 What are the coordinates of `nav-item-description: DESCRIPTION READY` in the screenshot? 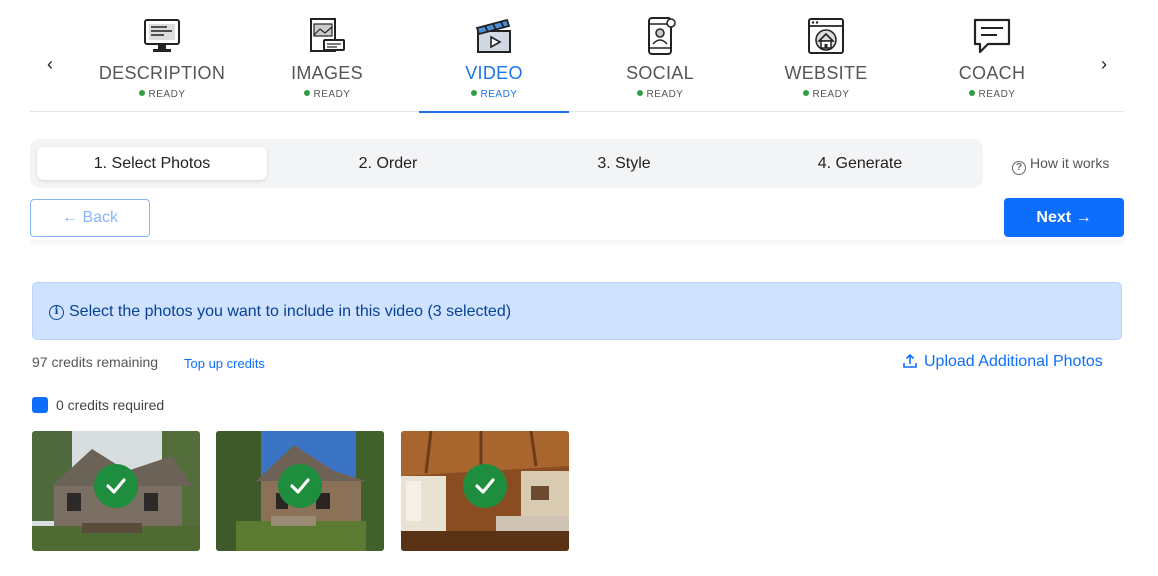 It's located at (162, 56).